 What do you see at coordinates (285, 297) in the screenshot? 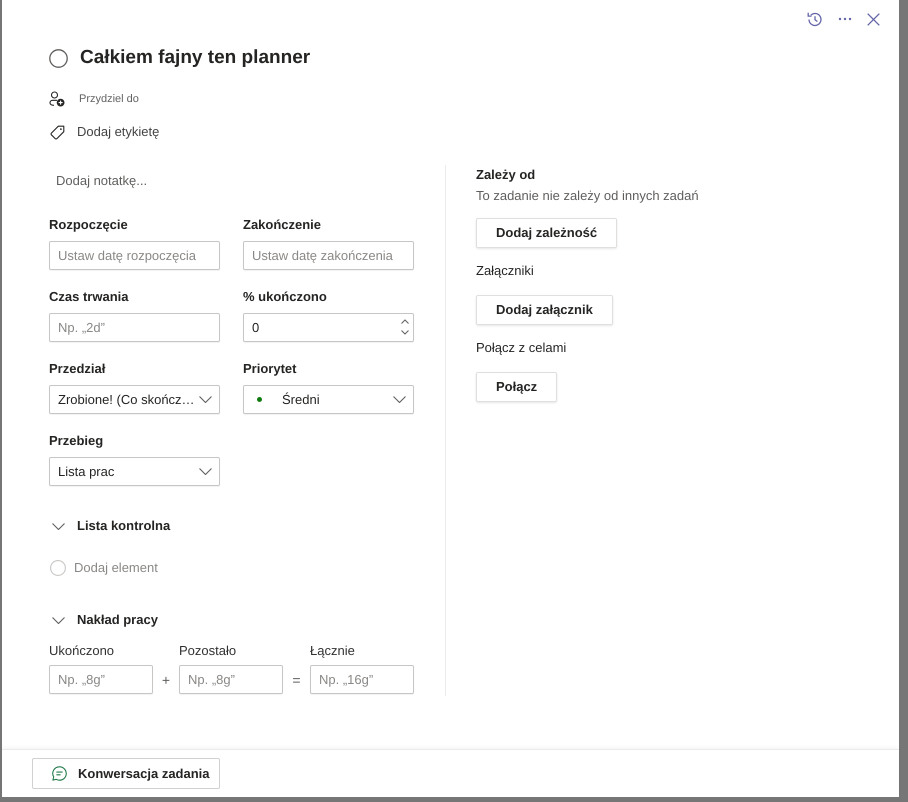
I see `field-label: % ukończono` at bounding box center [285, 297].